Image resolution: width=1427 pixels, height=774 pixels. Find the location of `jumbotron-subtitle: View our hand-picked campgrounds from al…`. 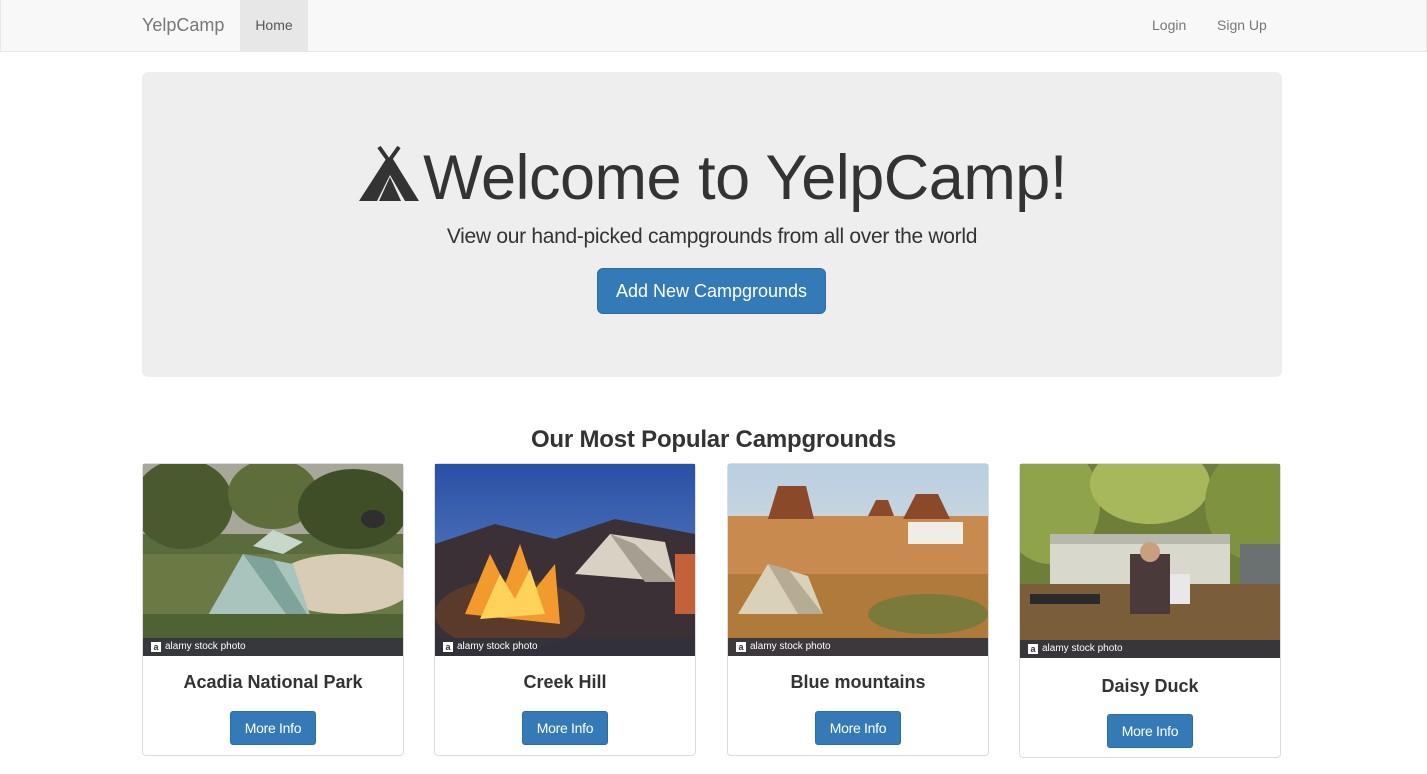

jumbotron-subtitle: View our hand-picked campgrounds from al… is located at coordinates (712, 236).